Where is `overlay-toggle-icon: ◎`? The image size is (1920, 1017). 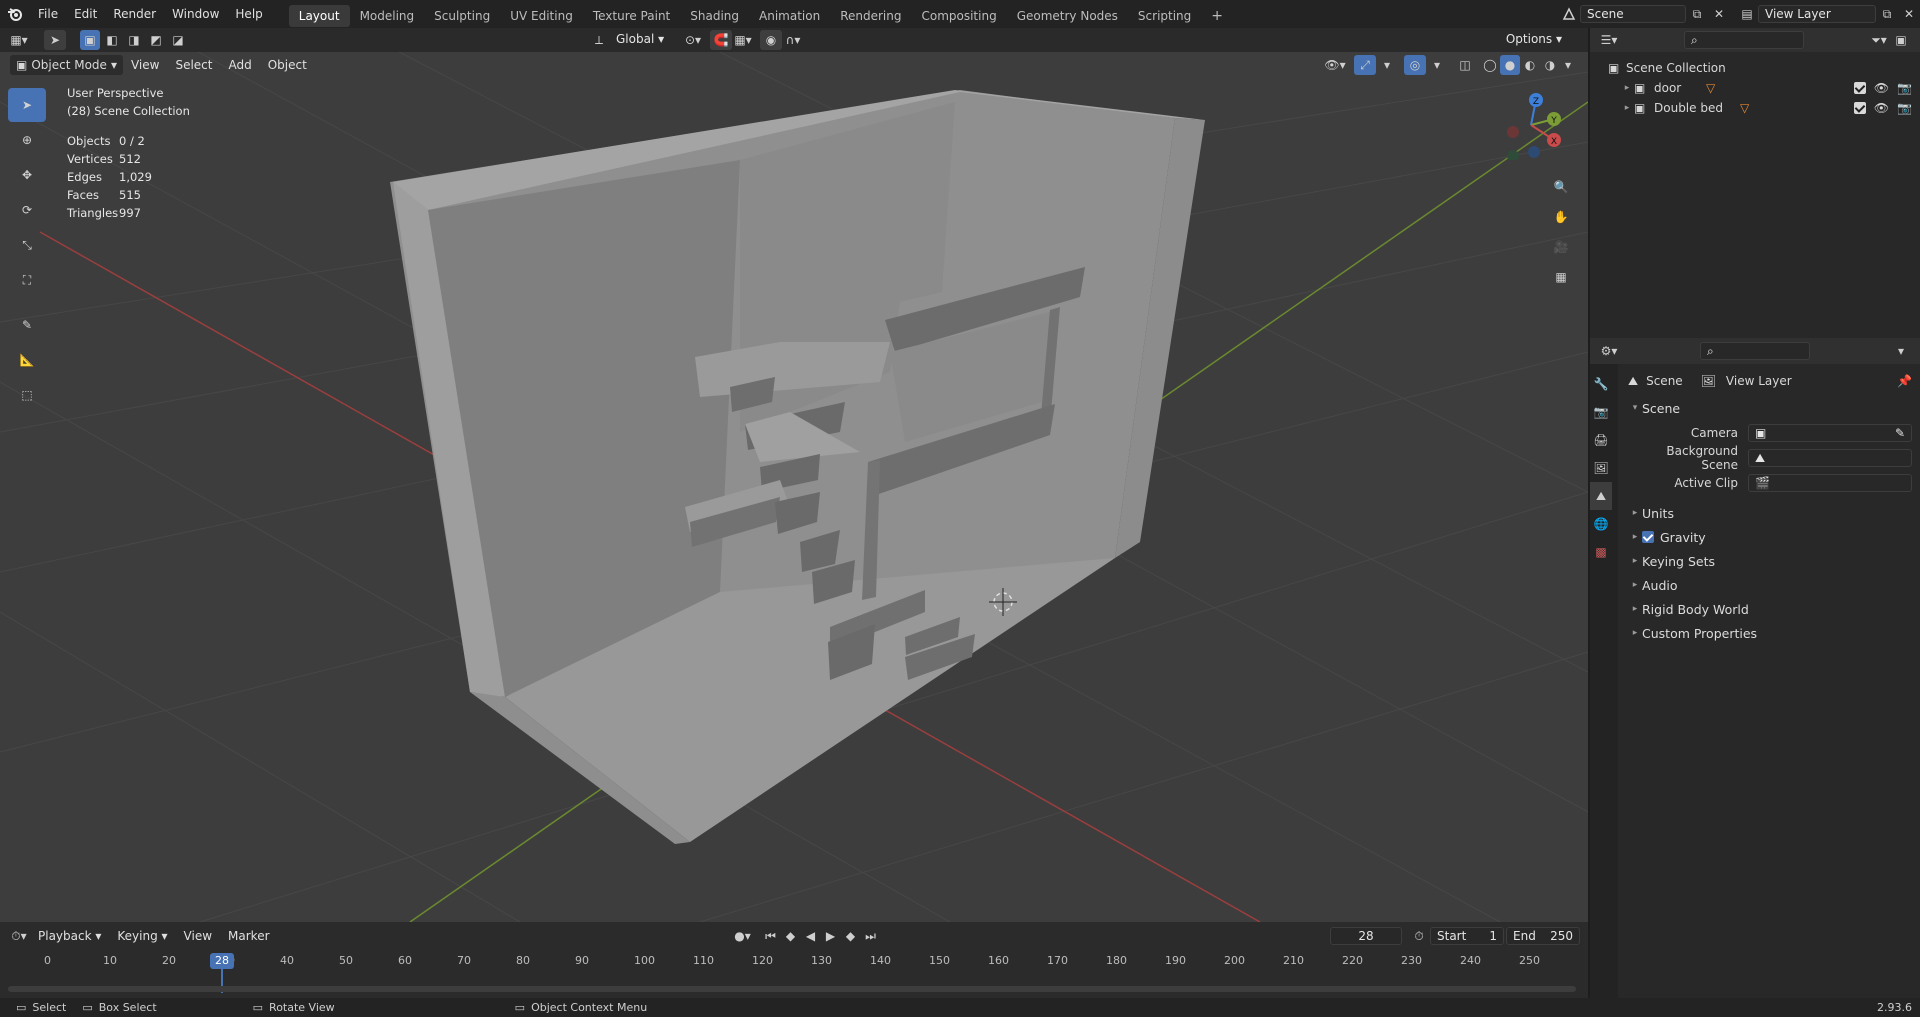 overlay-toggle-icon: ◎ is located at coordinates (1415, 65).